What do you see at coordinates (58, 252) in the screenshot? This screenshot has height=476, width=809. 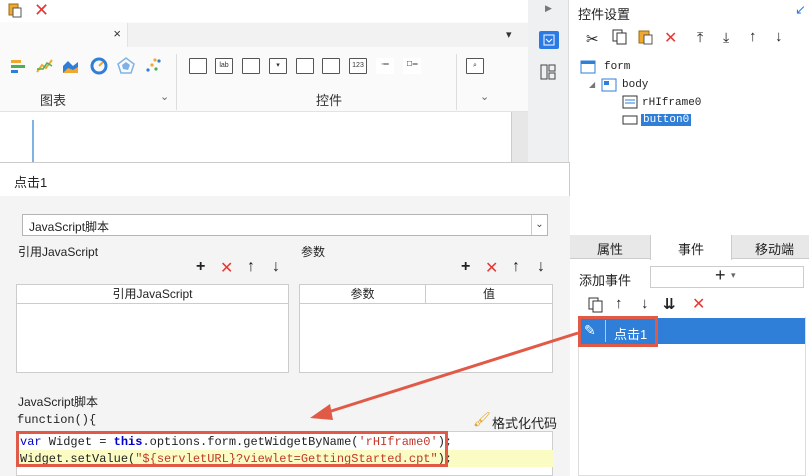 I see `ref-js-label: 引用JavaScript` at bounding box center [58, 252].